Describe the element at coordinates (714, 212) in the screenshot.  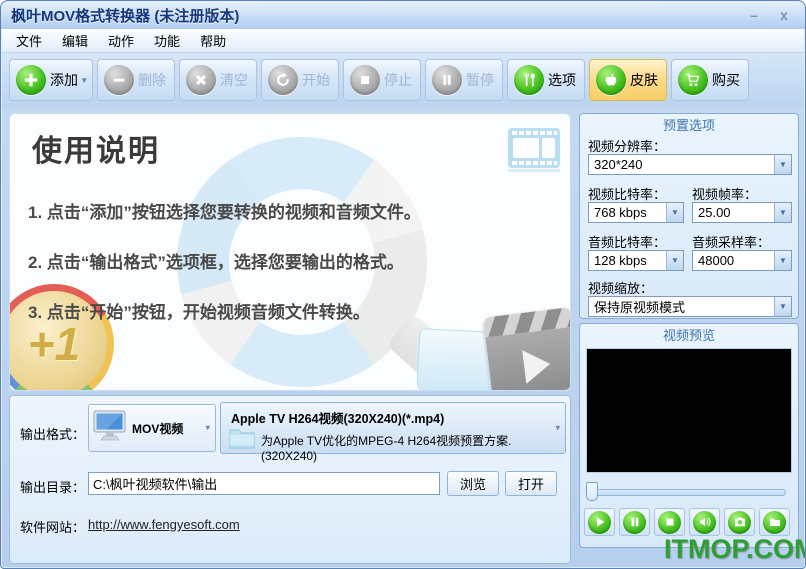
I see `frame-rate-value: 25.00` at that location.